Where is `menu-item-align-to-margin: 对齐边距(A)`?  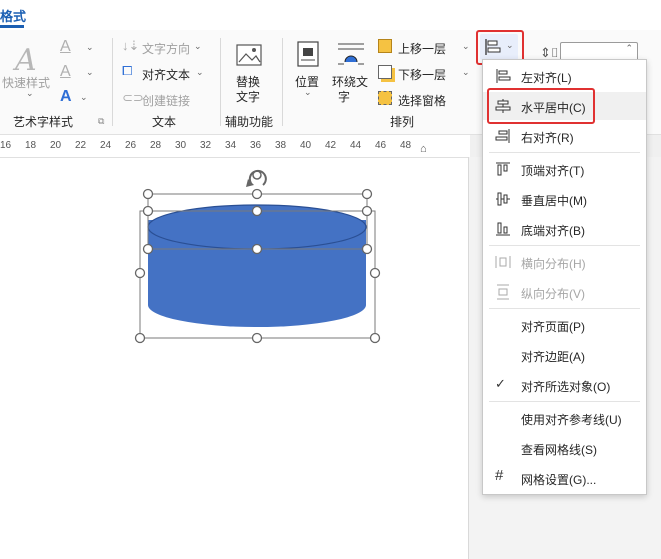
menu-item-align-to-margin: 对齐边距(A) is located at coordinates (564, 355).